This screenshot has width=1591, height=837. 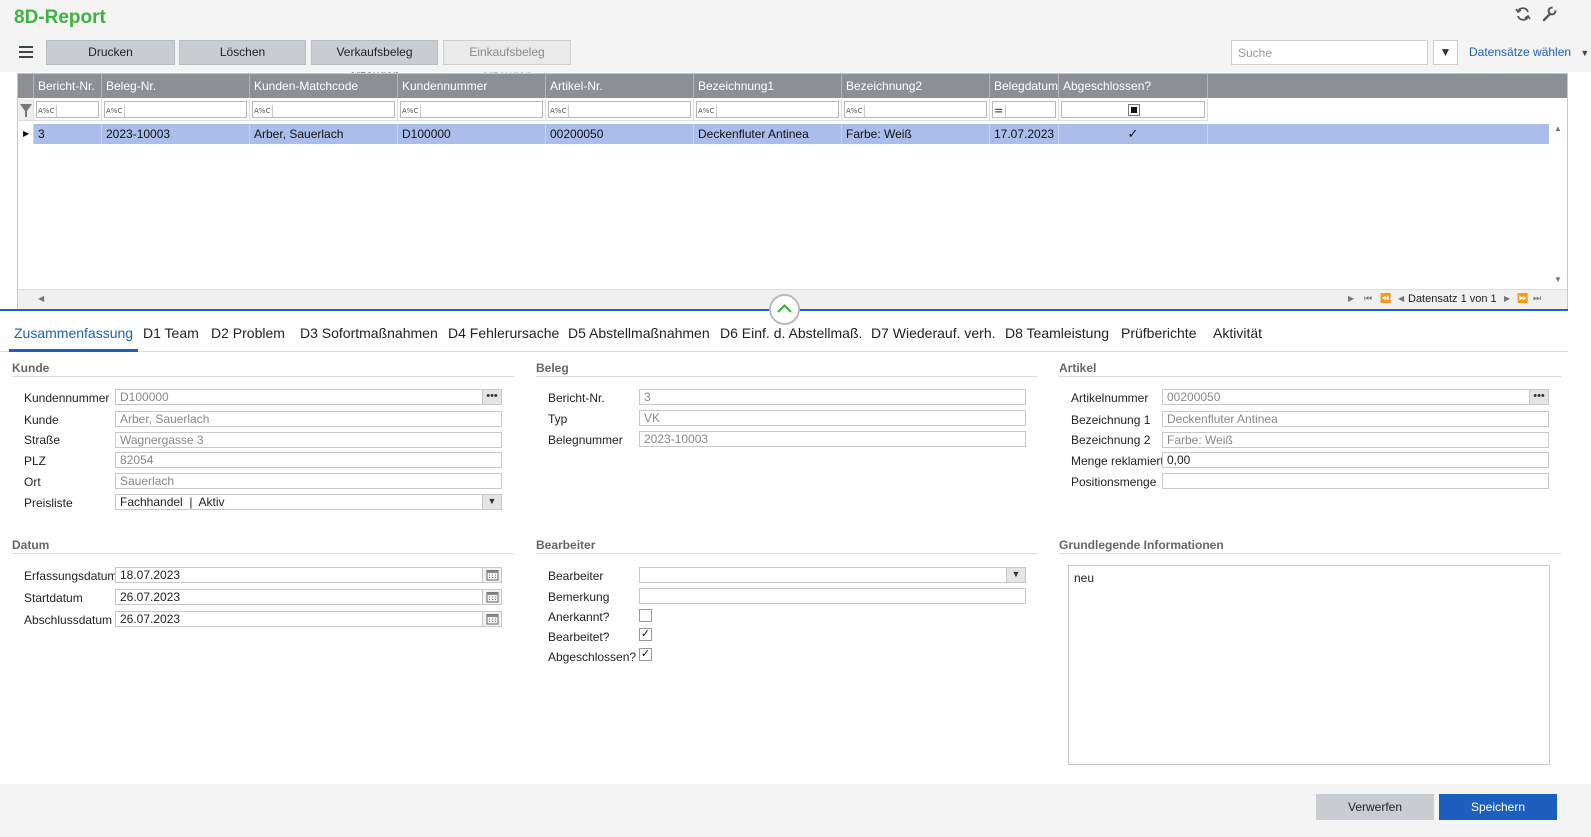 I want to click on refresh-icon, so click(x=1523, y=14).